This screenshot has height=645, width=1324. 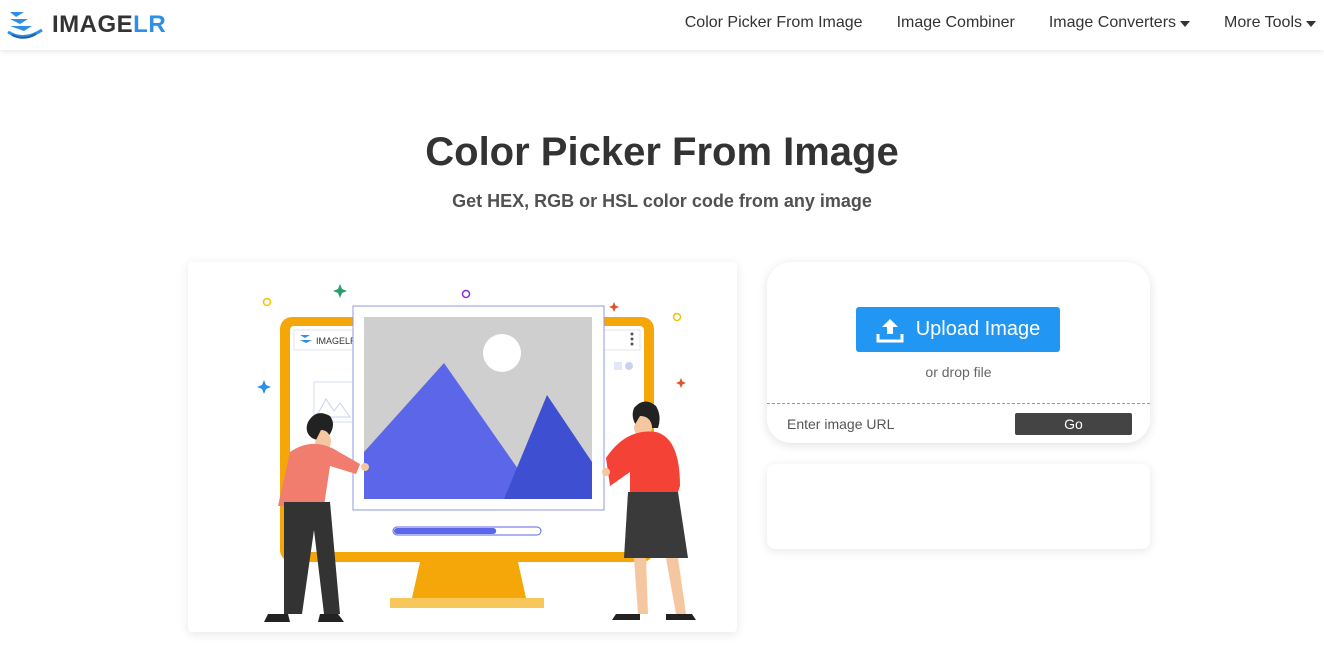 I want to click on nav-image-converters: Image Converters, so click(x=1119, y=23).